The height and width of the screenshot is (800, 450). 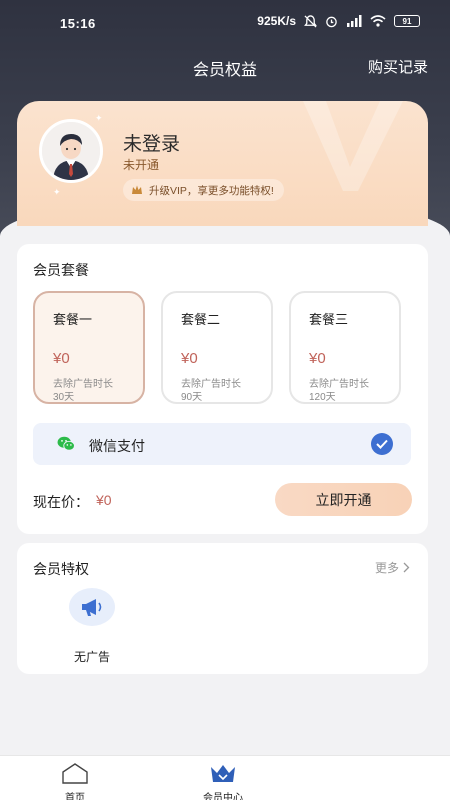 What do you see at coordinates (192, 397) in the screenshot?
I see `plan-days: 90天` at bounding box center [192, 397].